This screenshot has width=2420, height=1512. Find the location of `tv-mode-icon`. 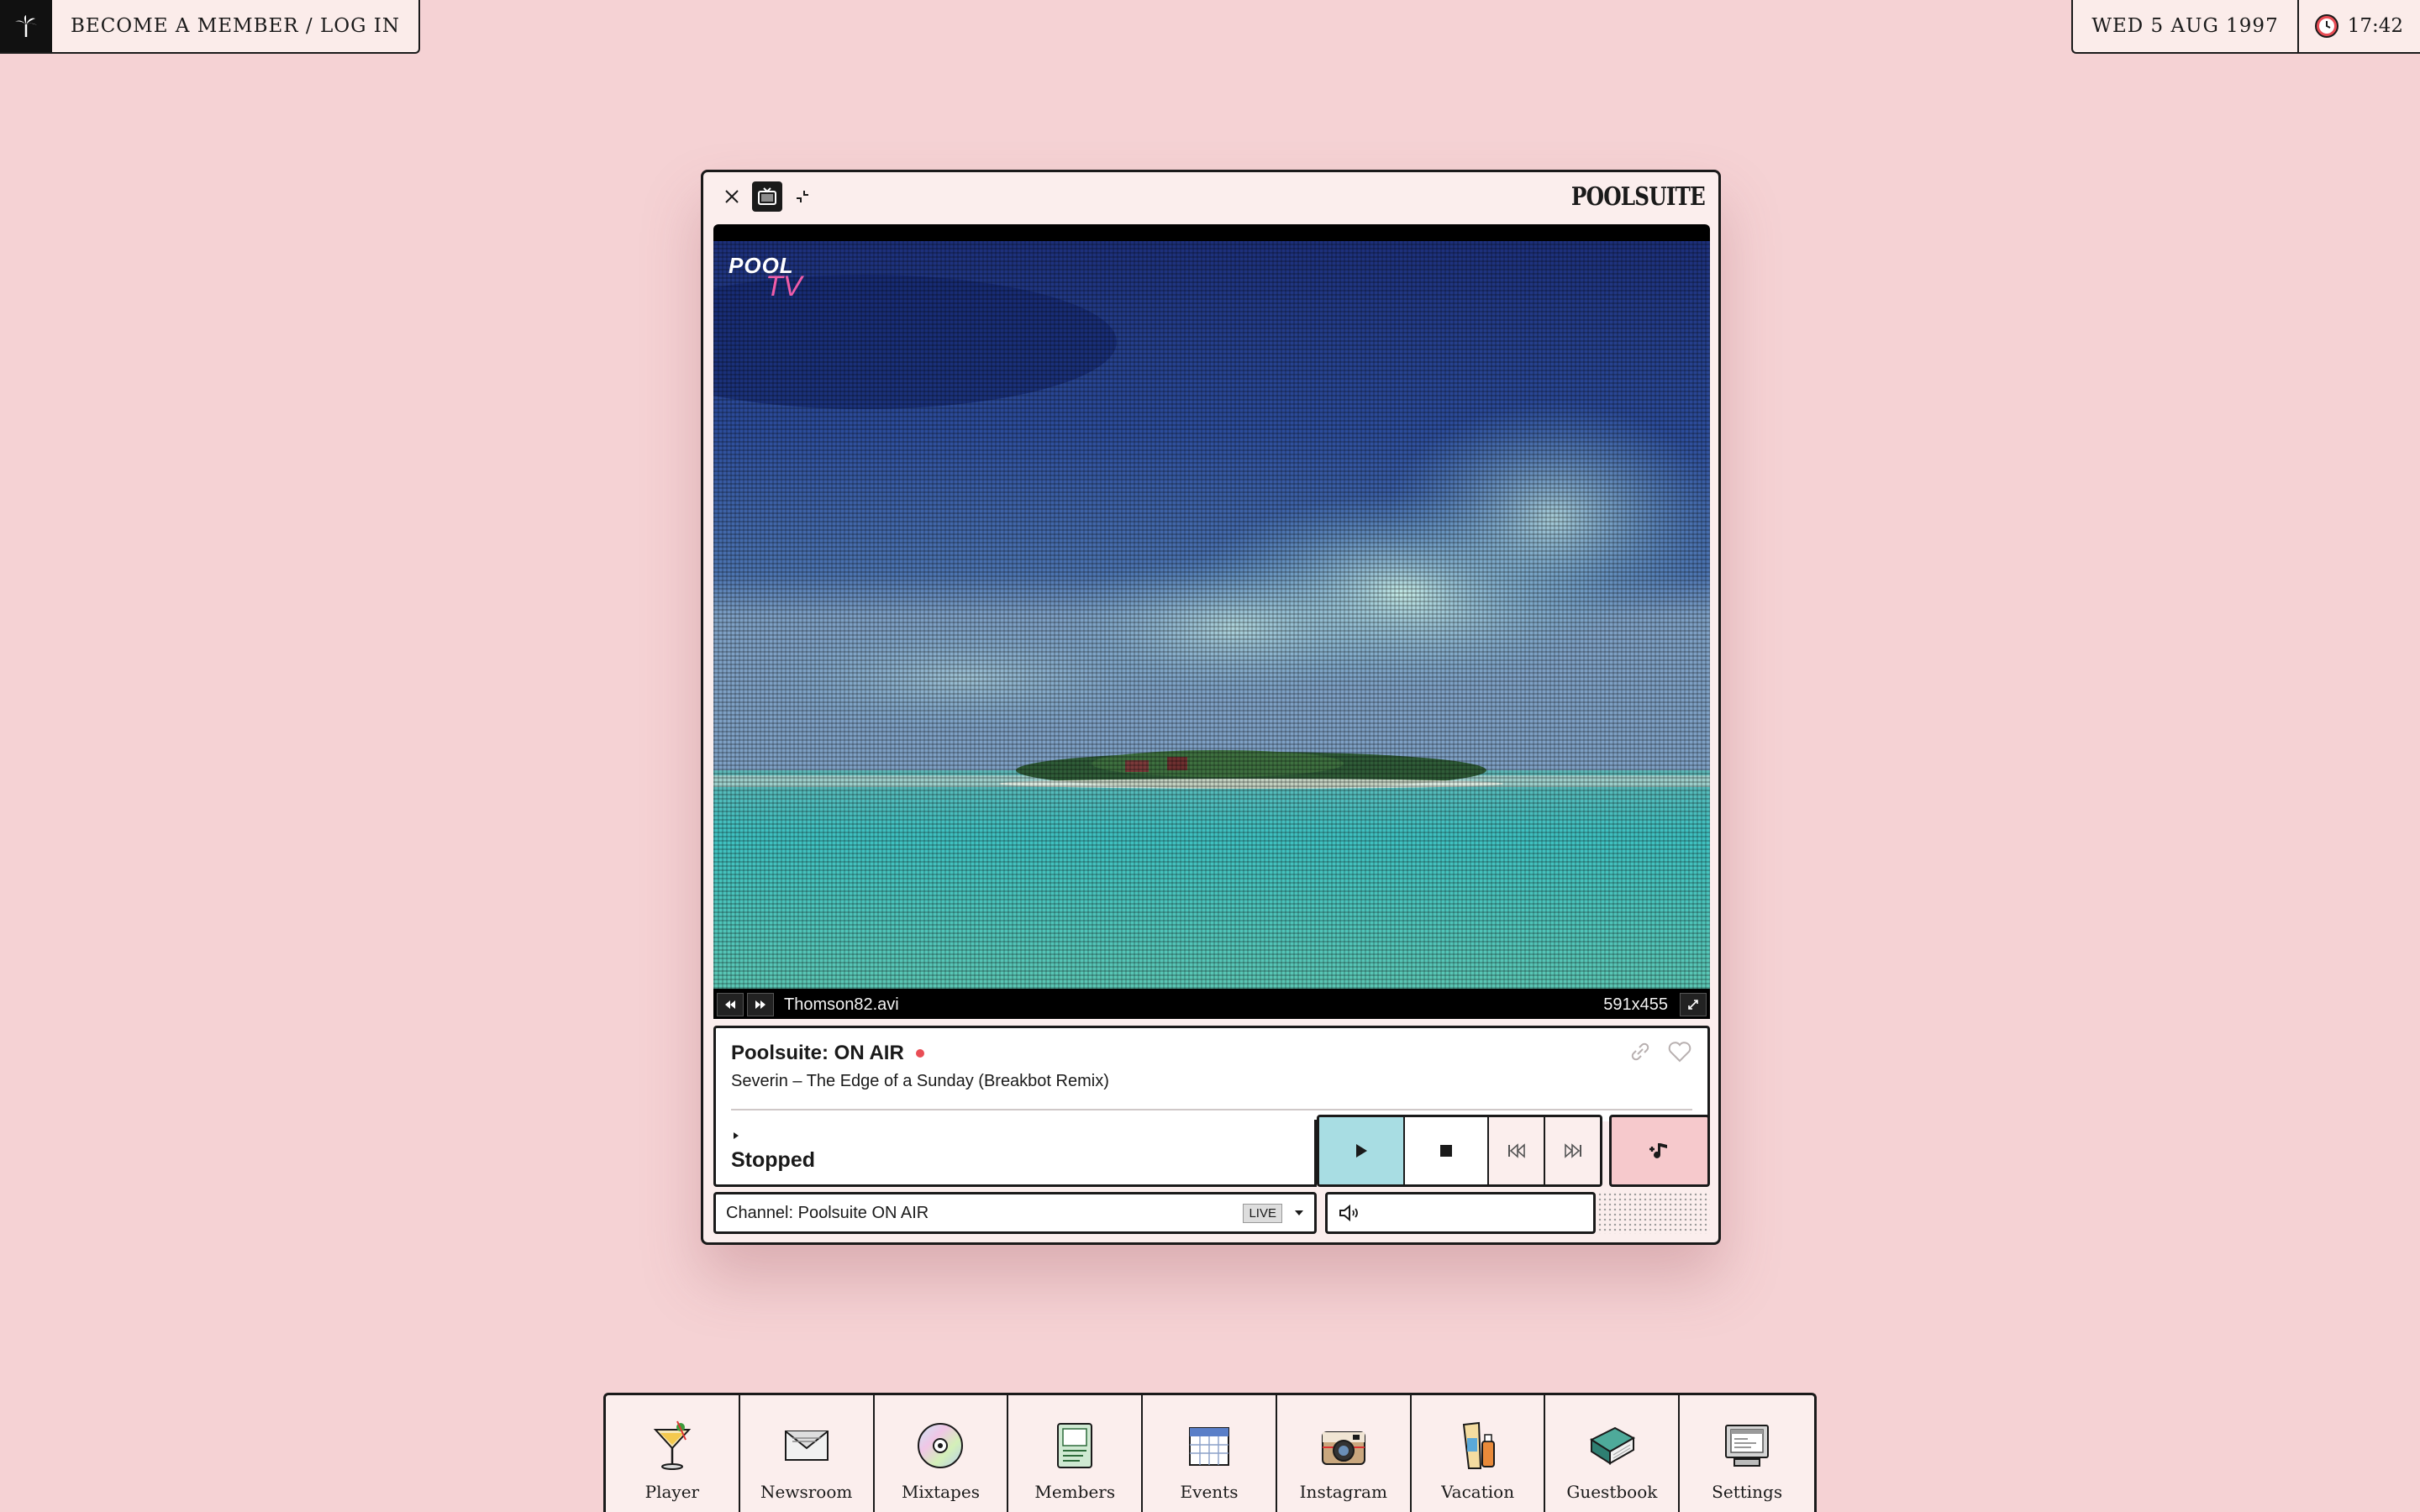

tv-mode-icon is located at coordinates (767, 196).